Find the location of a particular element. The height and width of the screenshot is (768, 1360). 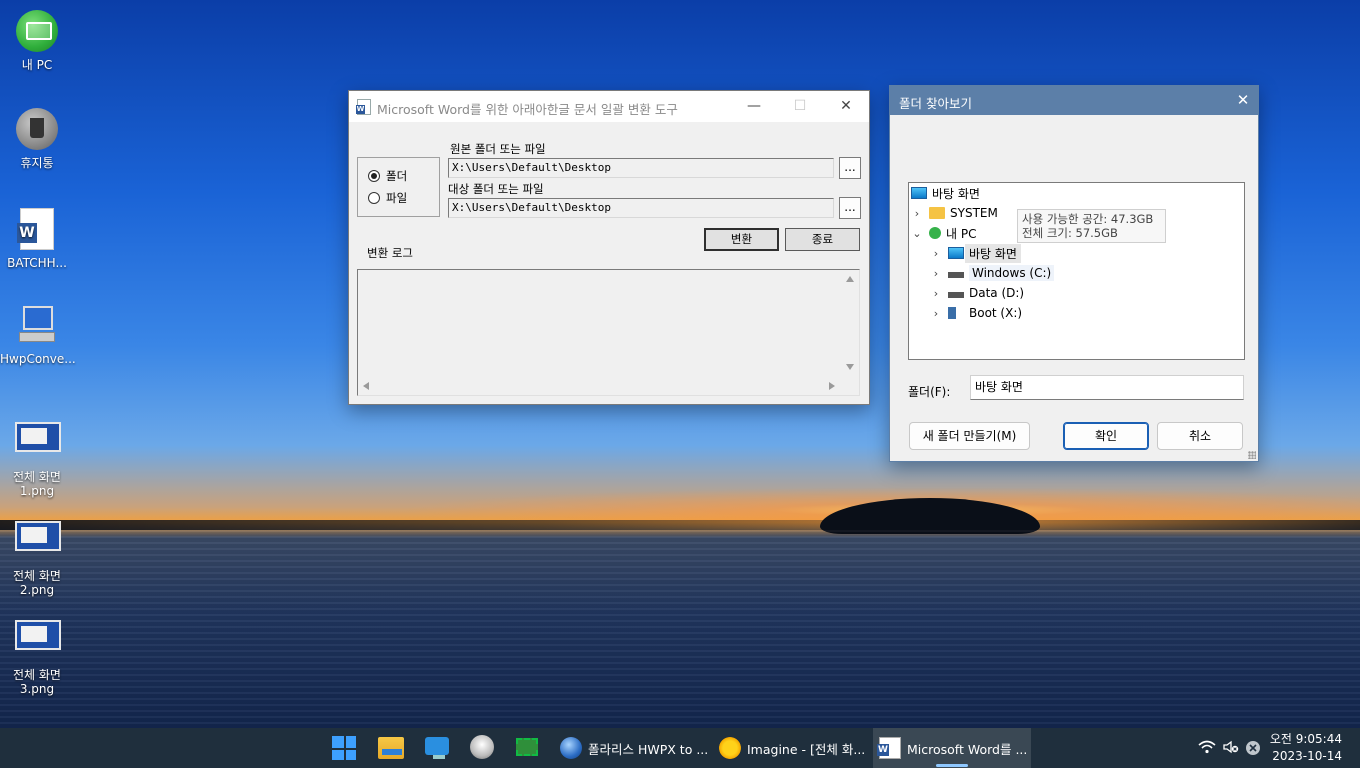

target-path-field: X:\Users\Default\Desktop is located at coordinates (641, 208).